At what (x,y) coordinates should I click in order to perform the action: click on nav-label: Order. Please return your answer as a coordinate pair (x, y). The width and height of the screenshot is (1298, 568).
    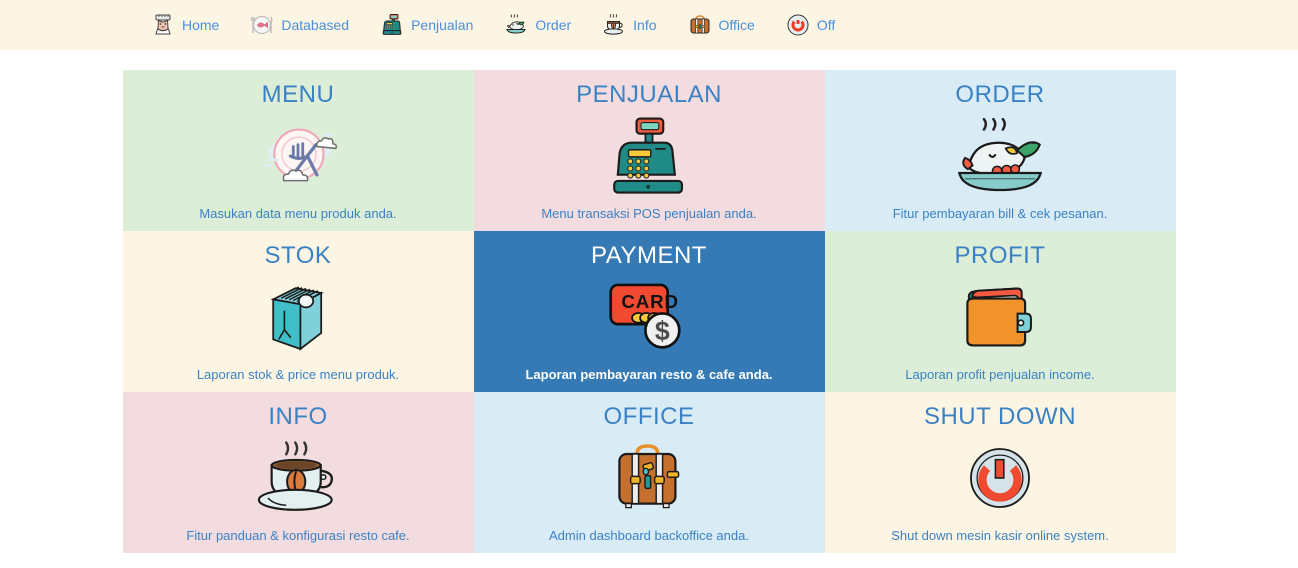
    Looking at the image, I should click on (553, 25).